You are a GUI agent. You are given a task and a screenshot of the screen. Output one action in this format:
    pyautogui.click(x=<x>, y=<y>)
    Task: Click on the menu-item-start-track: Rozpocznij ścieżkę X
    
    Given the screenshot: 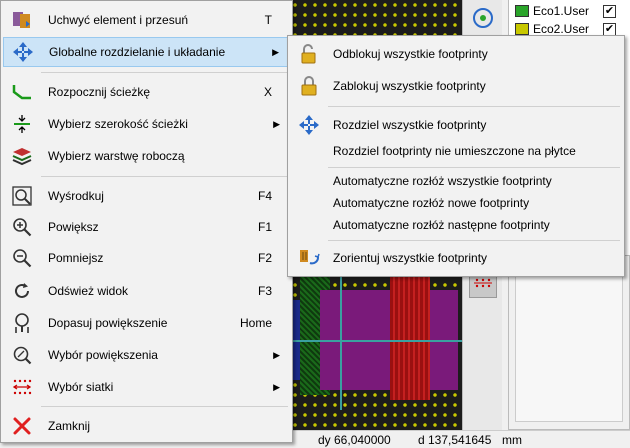 What is the action you would take?
    pyautogui.click(x=146, y=92)
    